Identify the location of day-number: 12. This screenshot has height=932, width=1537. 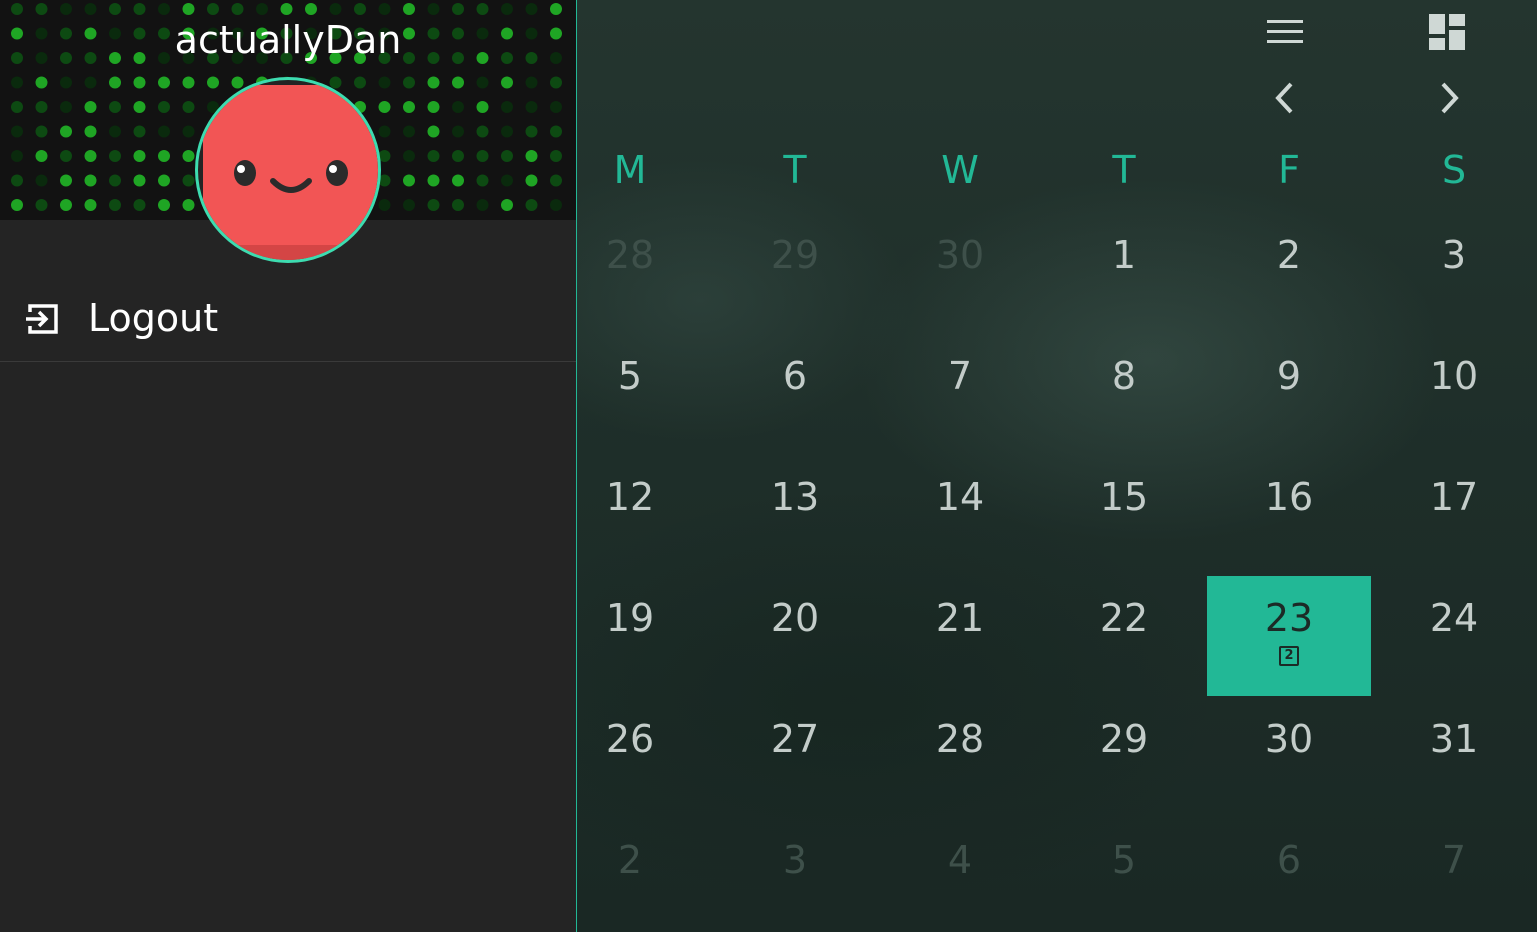
(630, 497).